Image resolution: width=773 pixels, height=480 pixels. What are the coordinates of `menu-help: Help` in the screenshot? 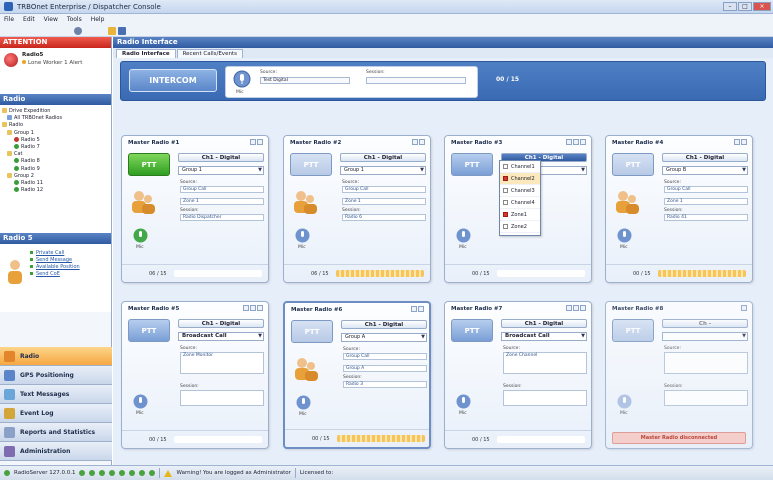 It's located at (98, 19).